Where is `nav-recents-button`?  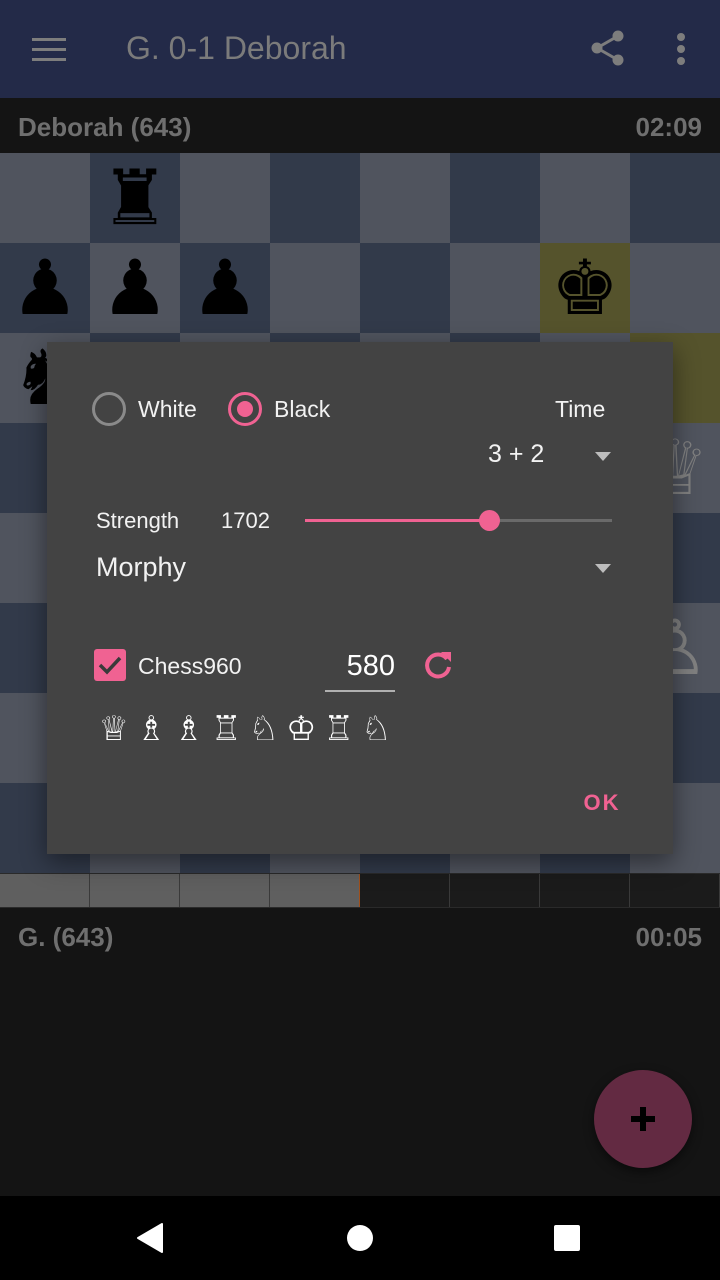 nav-recents-button is located at coordinates (567, 1238).